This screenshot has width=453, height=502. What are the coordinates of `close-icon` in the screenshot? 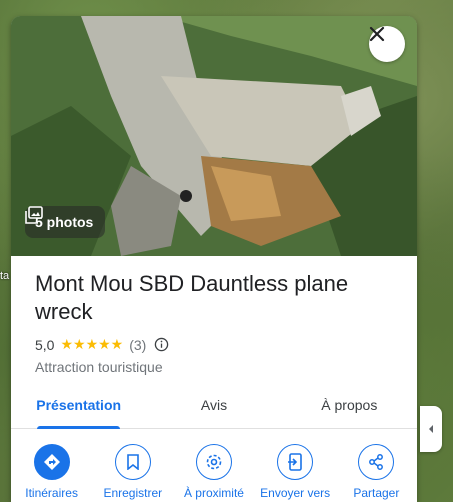 It's located at (377, 34).